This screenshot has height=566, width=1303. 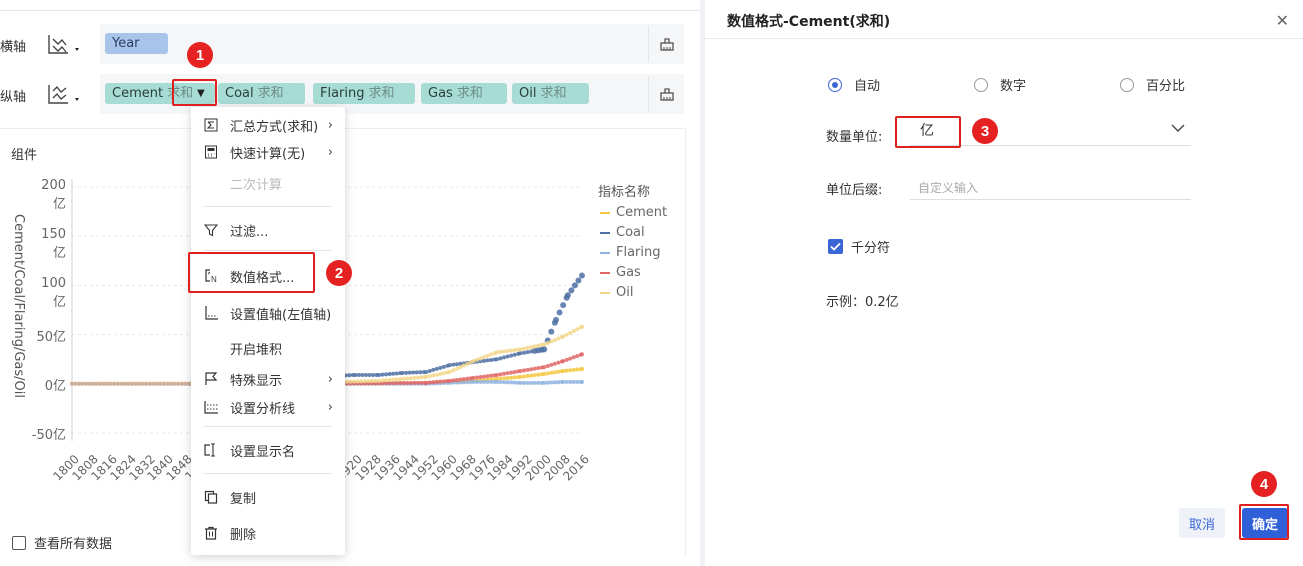 What do you see at coordinates (835, 246) in the screenshot?
I see `check-icon` at bounding box center [835, 246].